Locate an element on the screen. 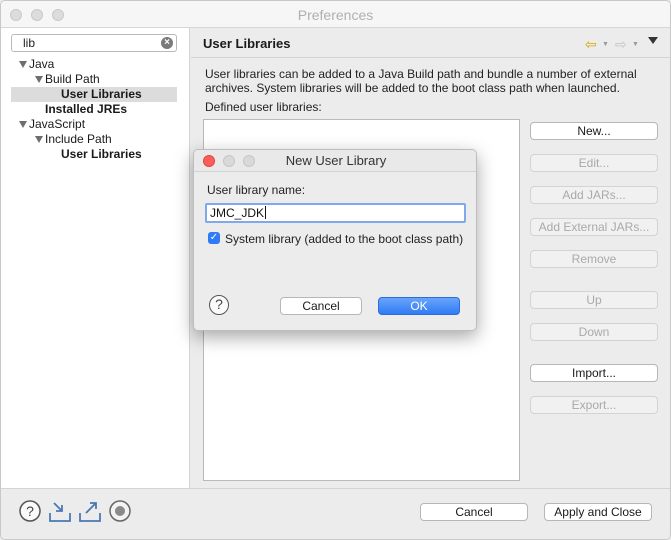  tree-item-java: Java is located at coordinates (36, 64).